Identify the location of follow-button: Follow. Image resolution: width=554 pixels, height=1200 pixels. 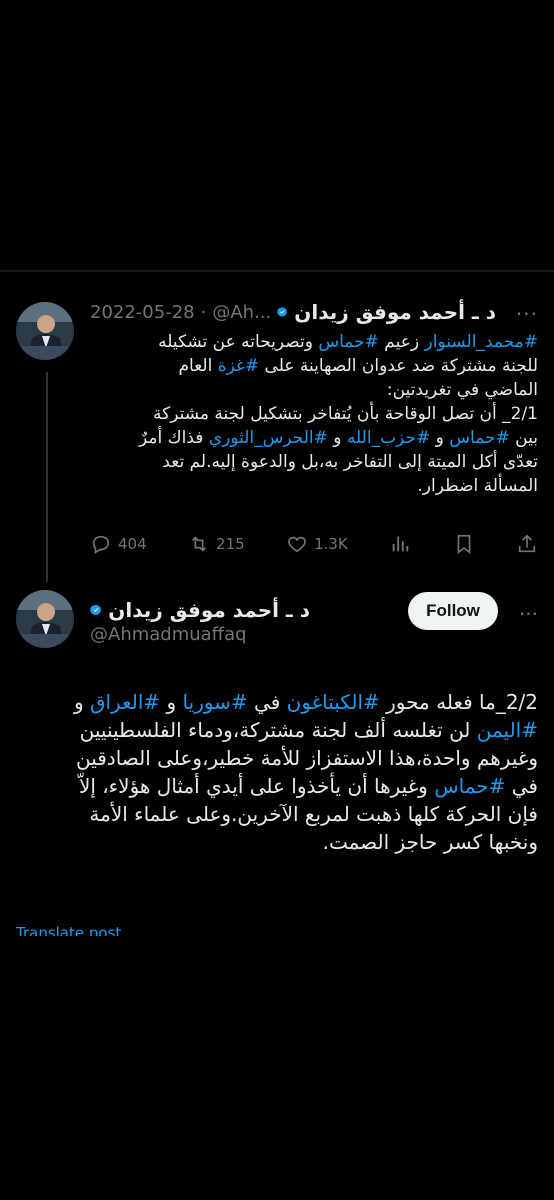
(453, 611).